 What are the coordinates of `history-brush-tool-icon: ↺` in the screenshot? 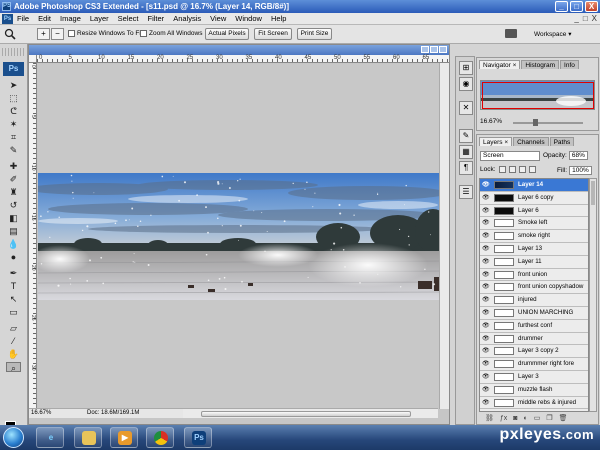 It's located at (13, 205).